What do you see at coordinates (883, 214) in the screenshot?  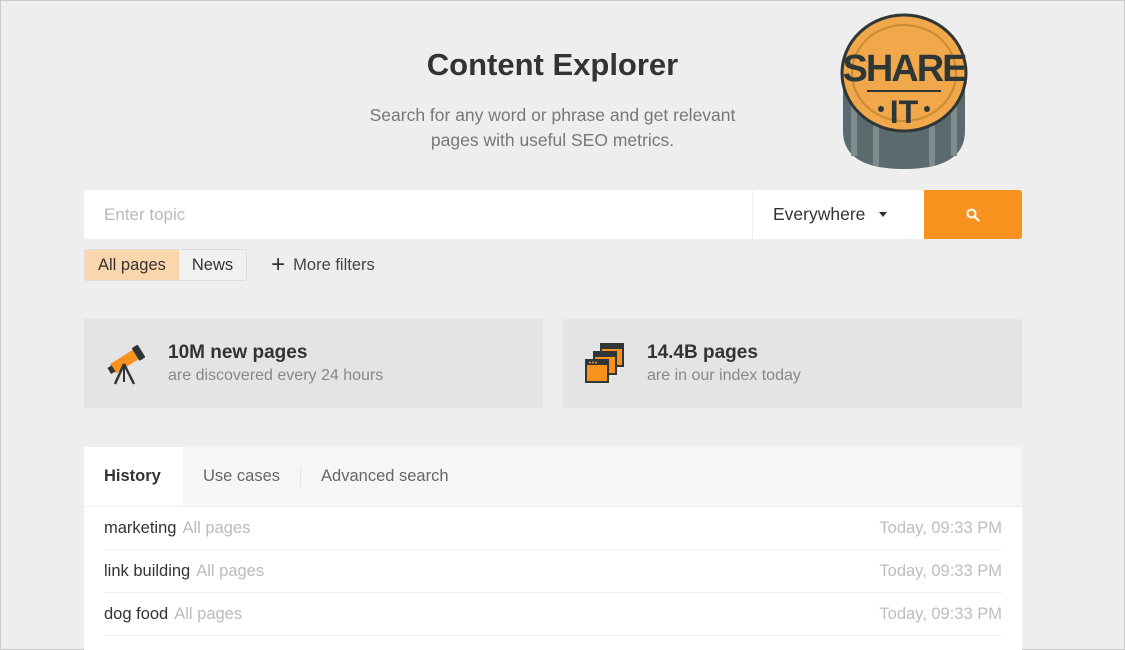 I see `caret-down-icon` at bounding box center [883, 214].